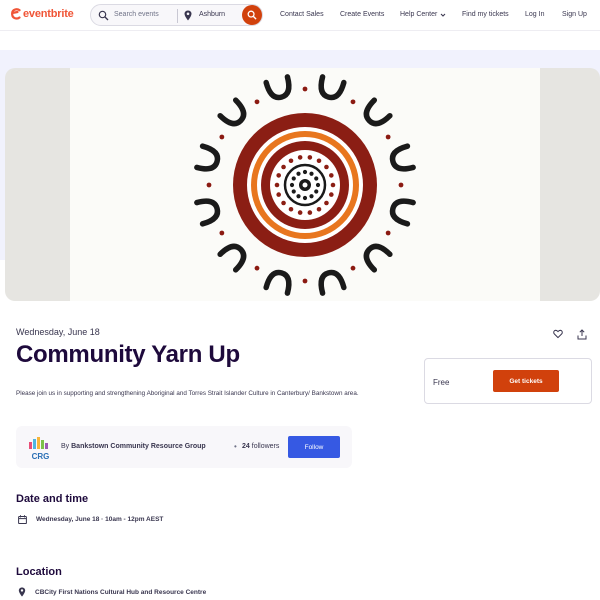 This screenshot has width=600, height=600. Describe the element at coordinates (419, 14) in the screenshot. I see `nav-help-center-label: Help Center` at that location.